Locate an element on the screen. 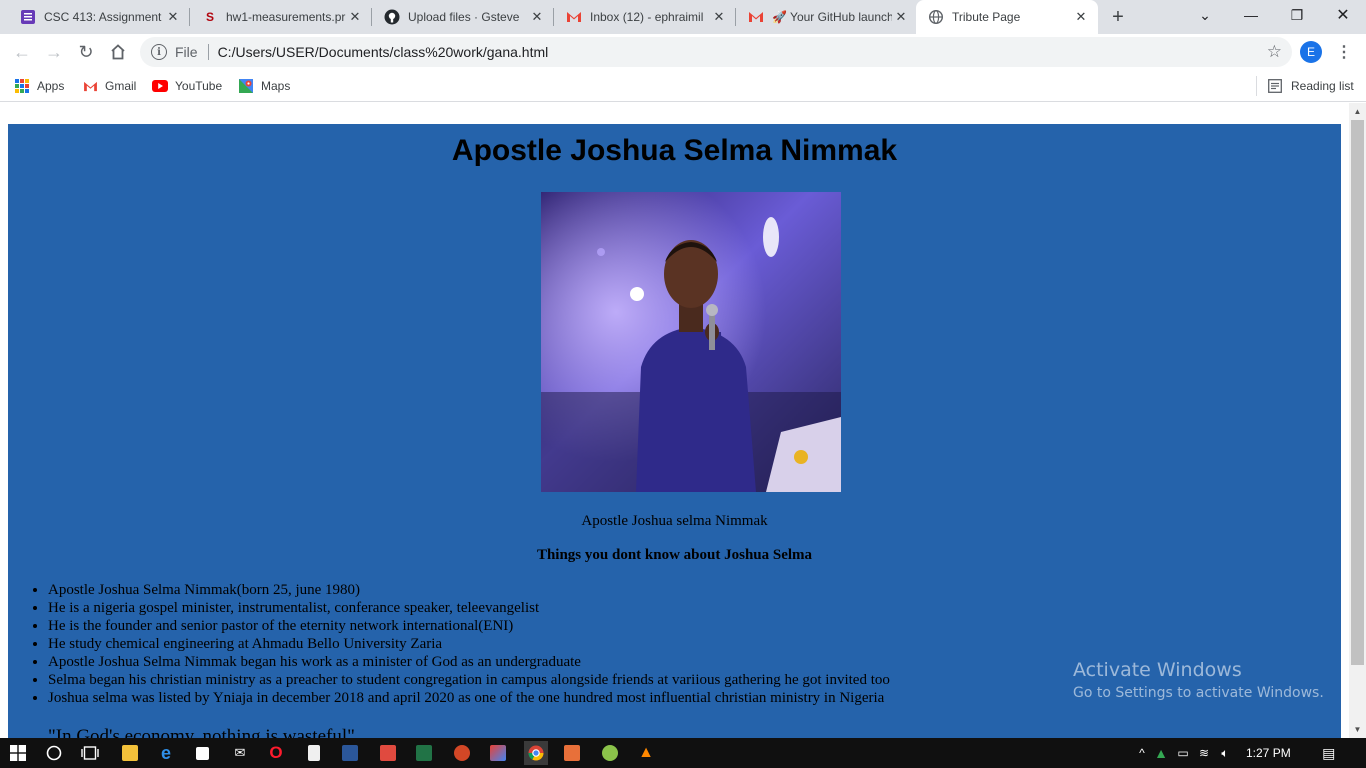  tab-title: hw1-measurements.pr is located at coordinates (286, 17).